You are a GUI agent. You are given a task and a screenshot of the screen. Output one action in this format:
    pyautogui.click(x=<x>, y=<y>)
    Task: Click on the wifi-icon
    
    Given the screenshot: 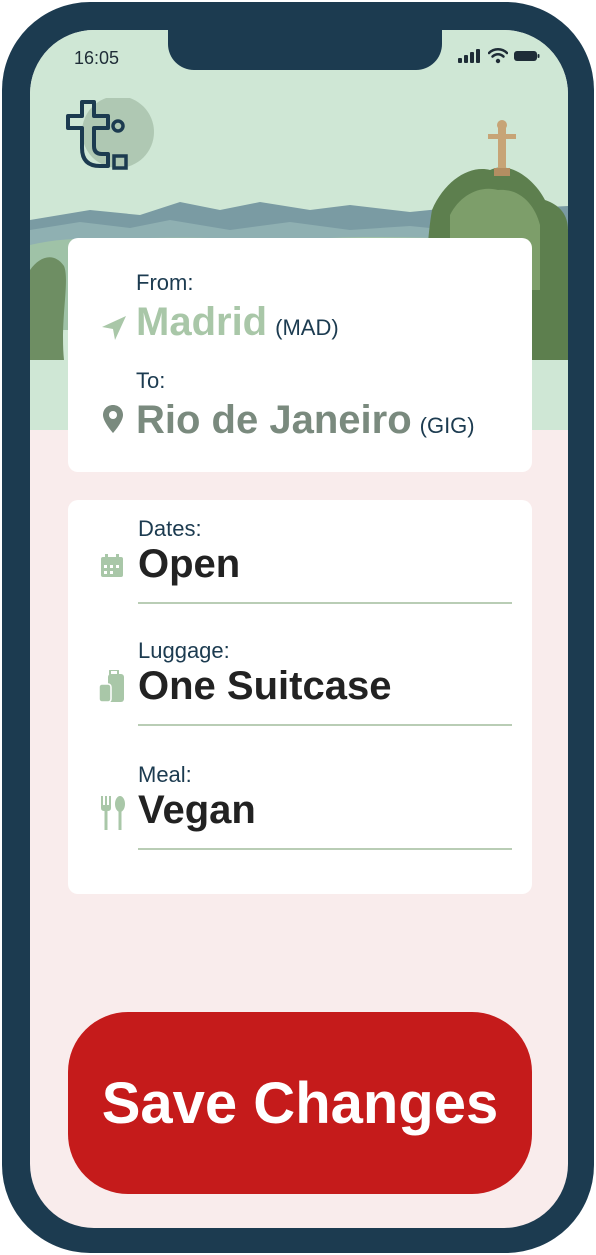 What is the action you would take?
    pyautogui.click(x=498, y=56)
    